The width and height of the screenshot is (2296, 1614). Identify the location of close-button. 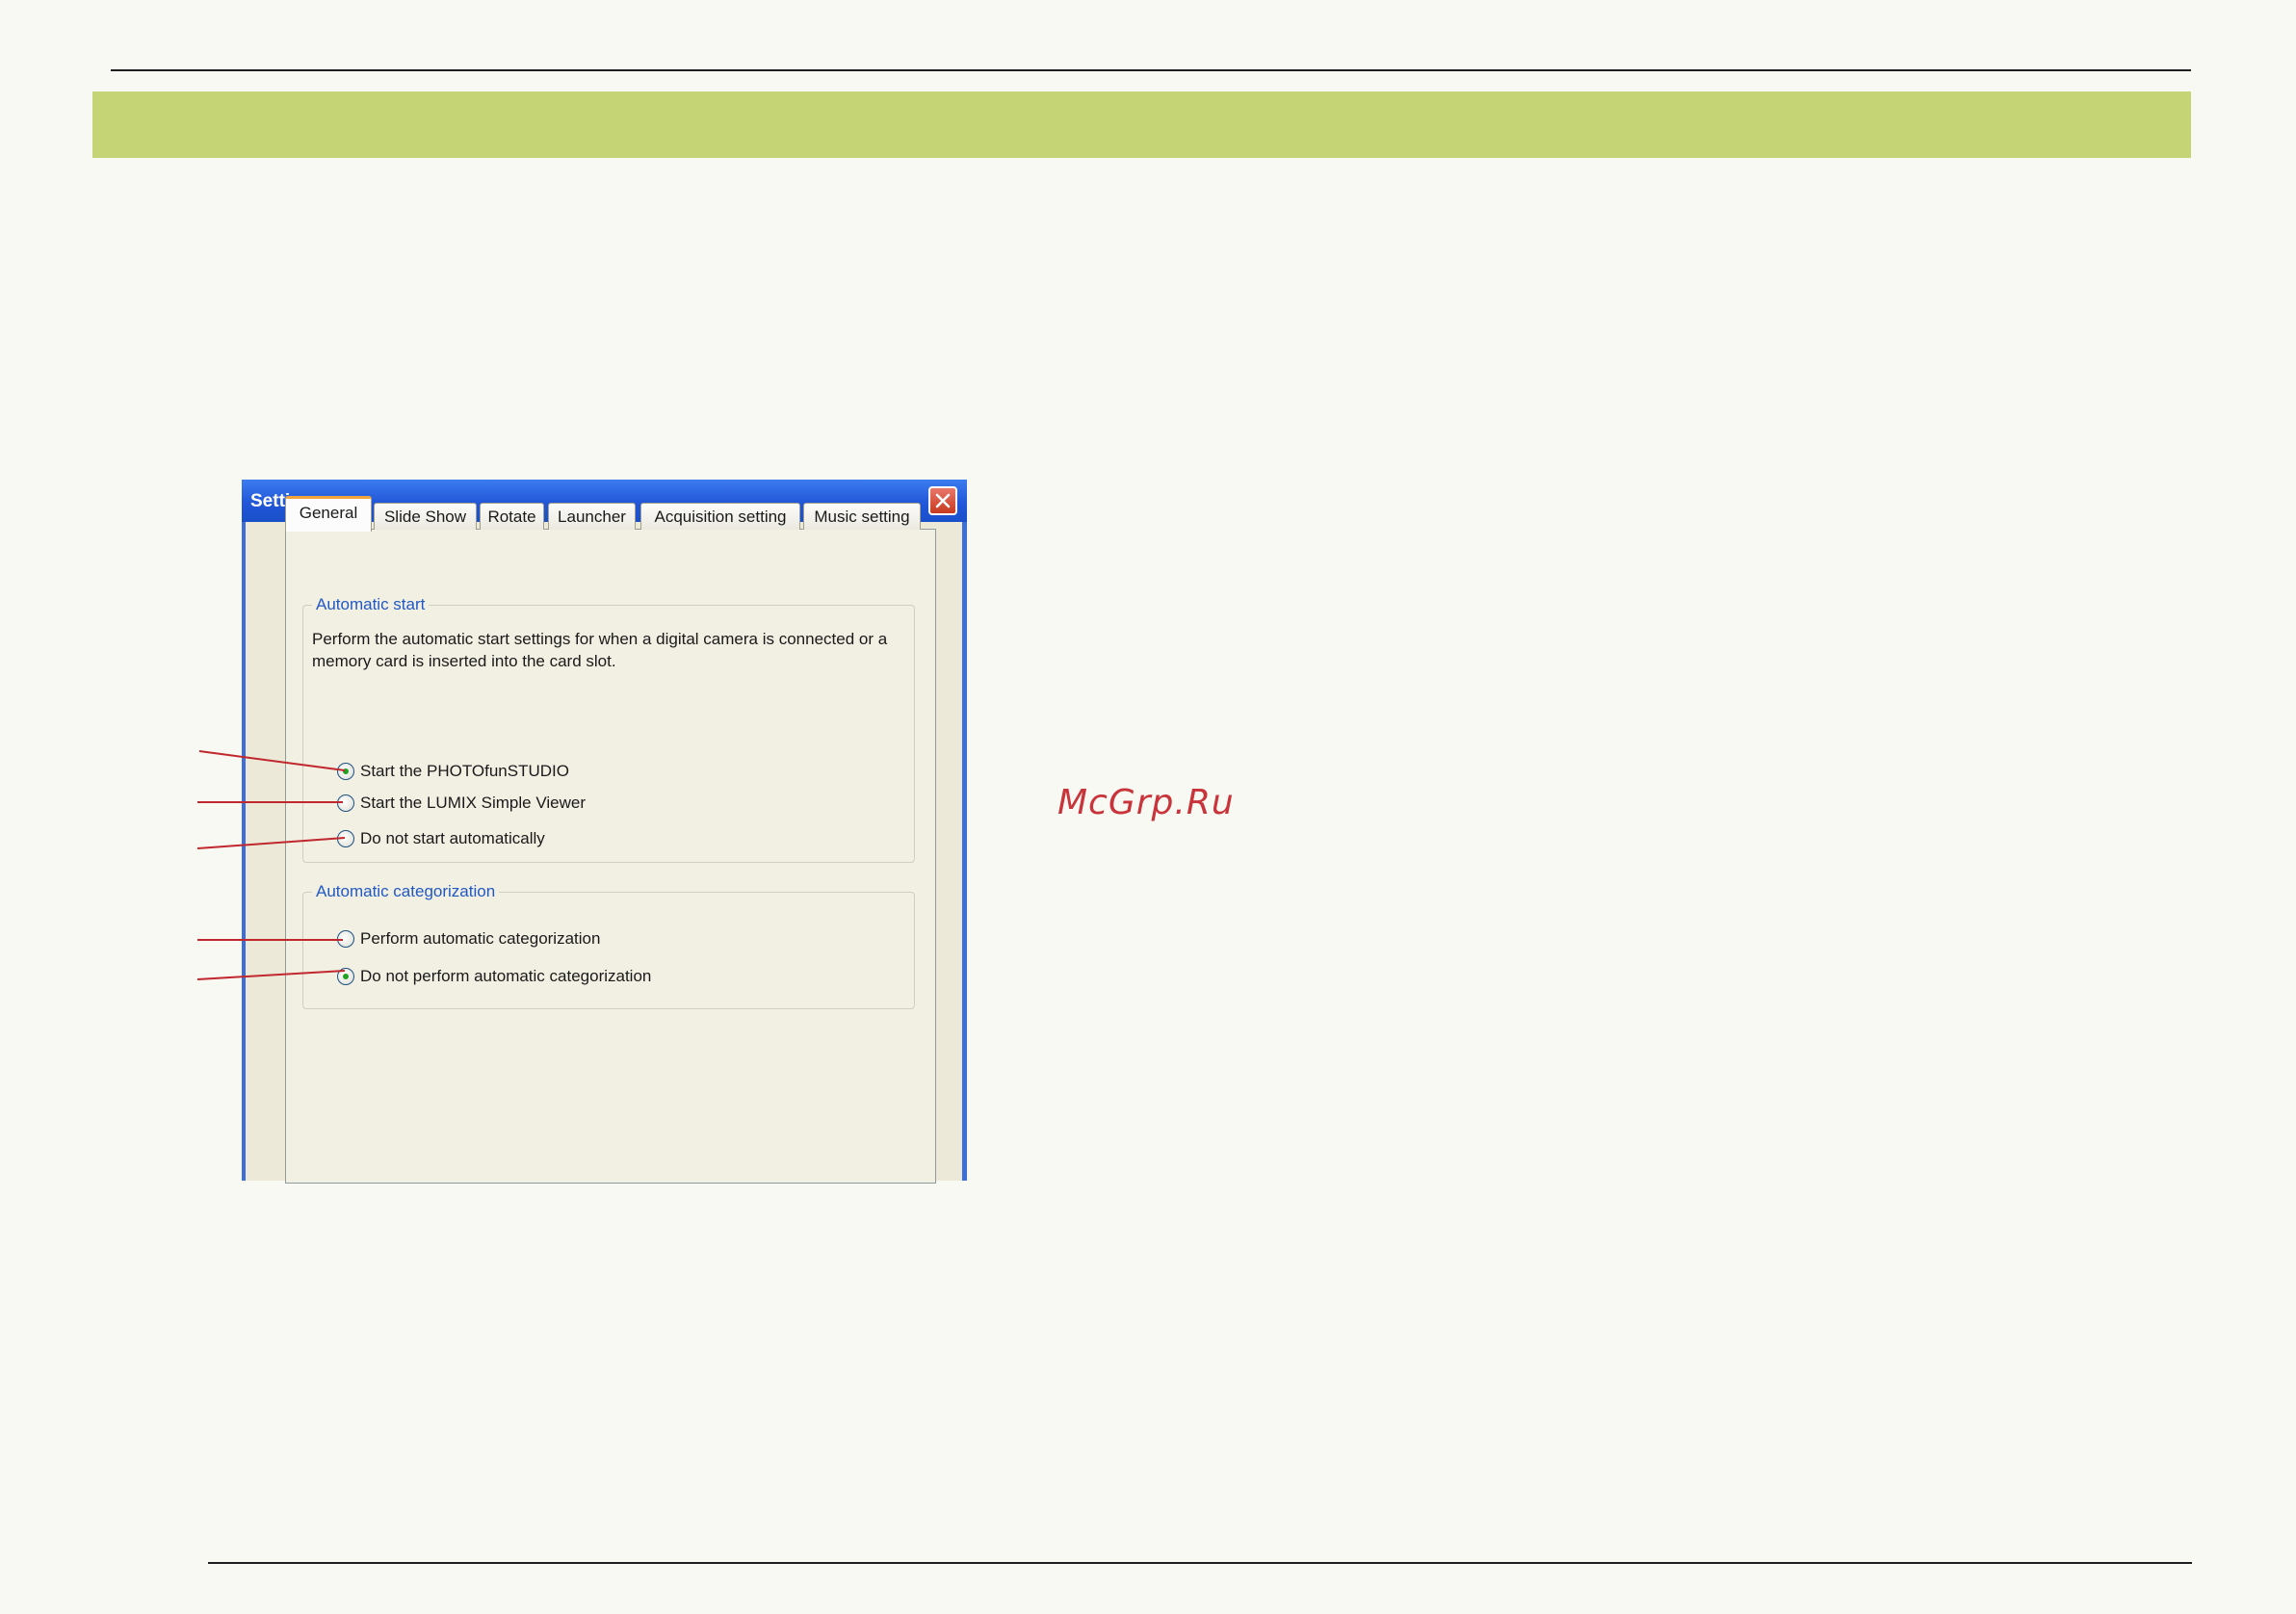
(942, 500).